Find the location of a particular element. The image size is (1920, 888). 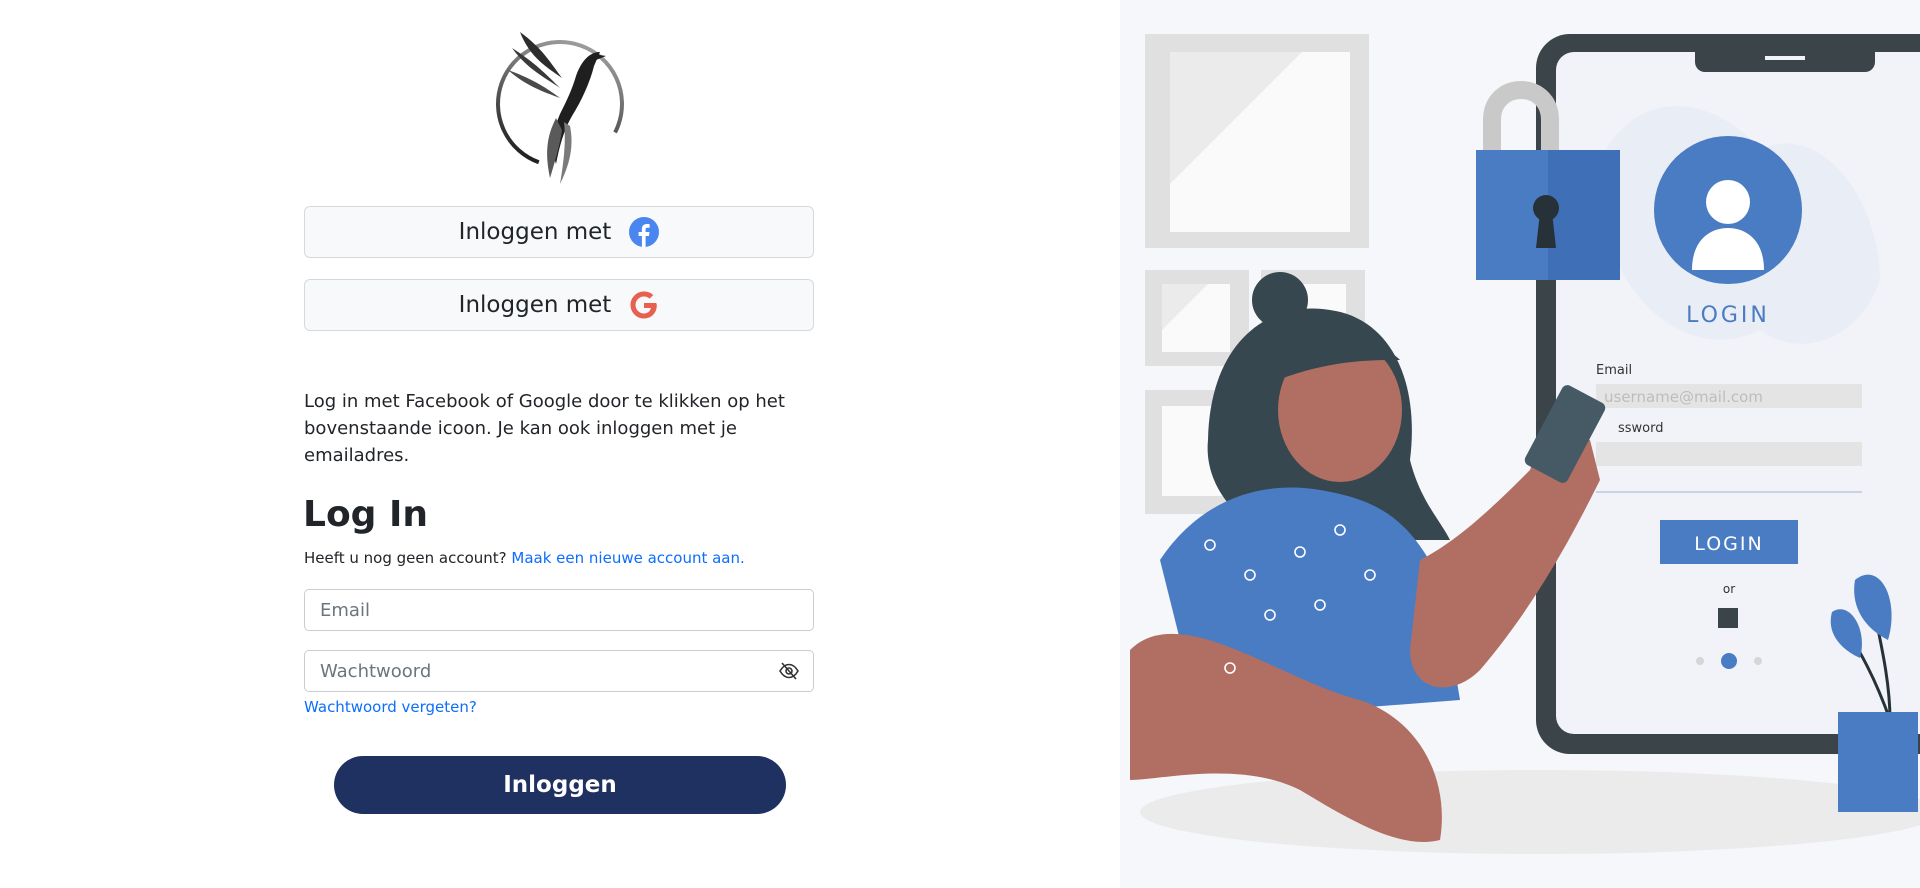

facebook-login-label: Inloggen met is located at coordinates (535, 232).